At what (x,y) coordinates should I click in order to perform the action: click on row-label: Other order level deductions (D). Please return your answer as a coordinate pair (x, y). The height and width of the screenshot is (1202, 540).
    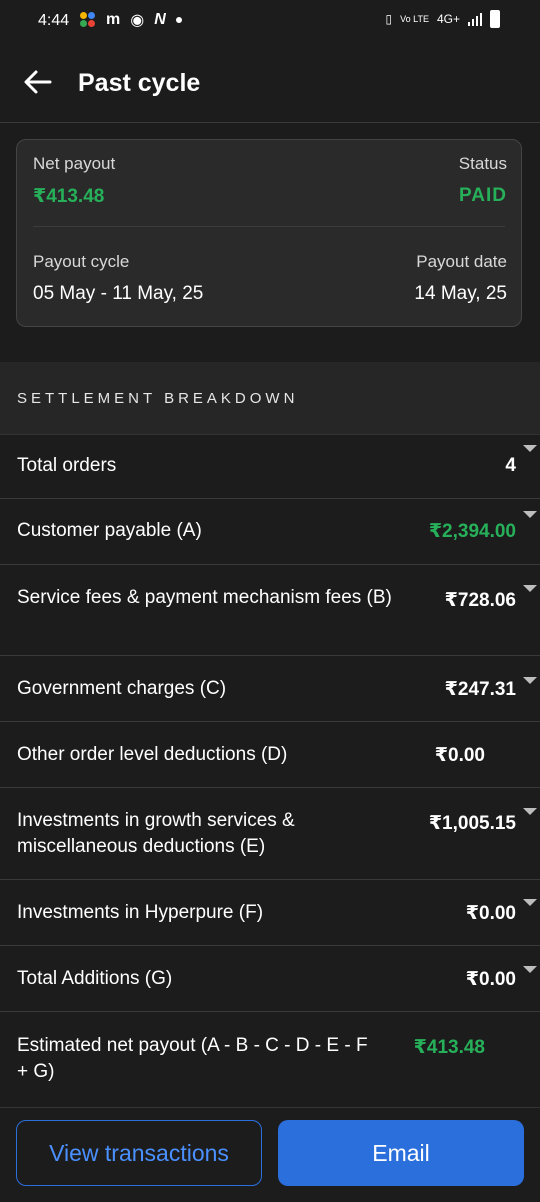
    Looking at the image, I should click on (152, 754).